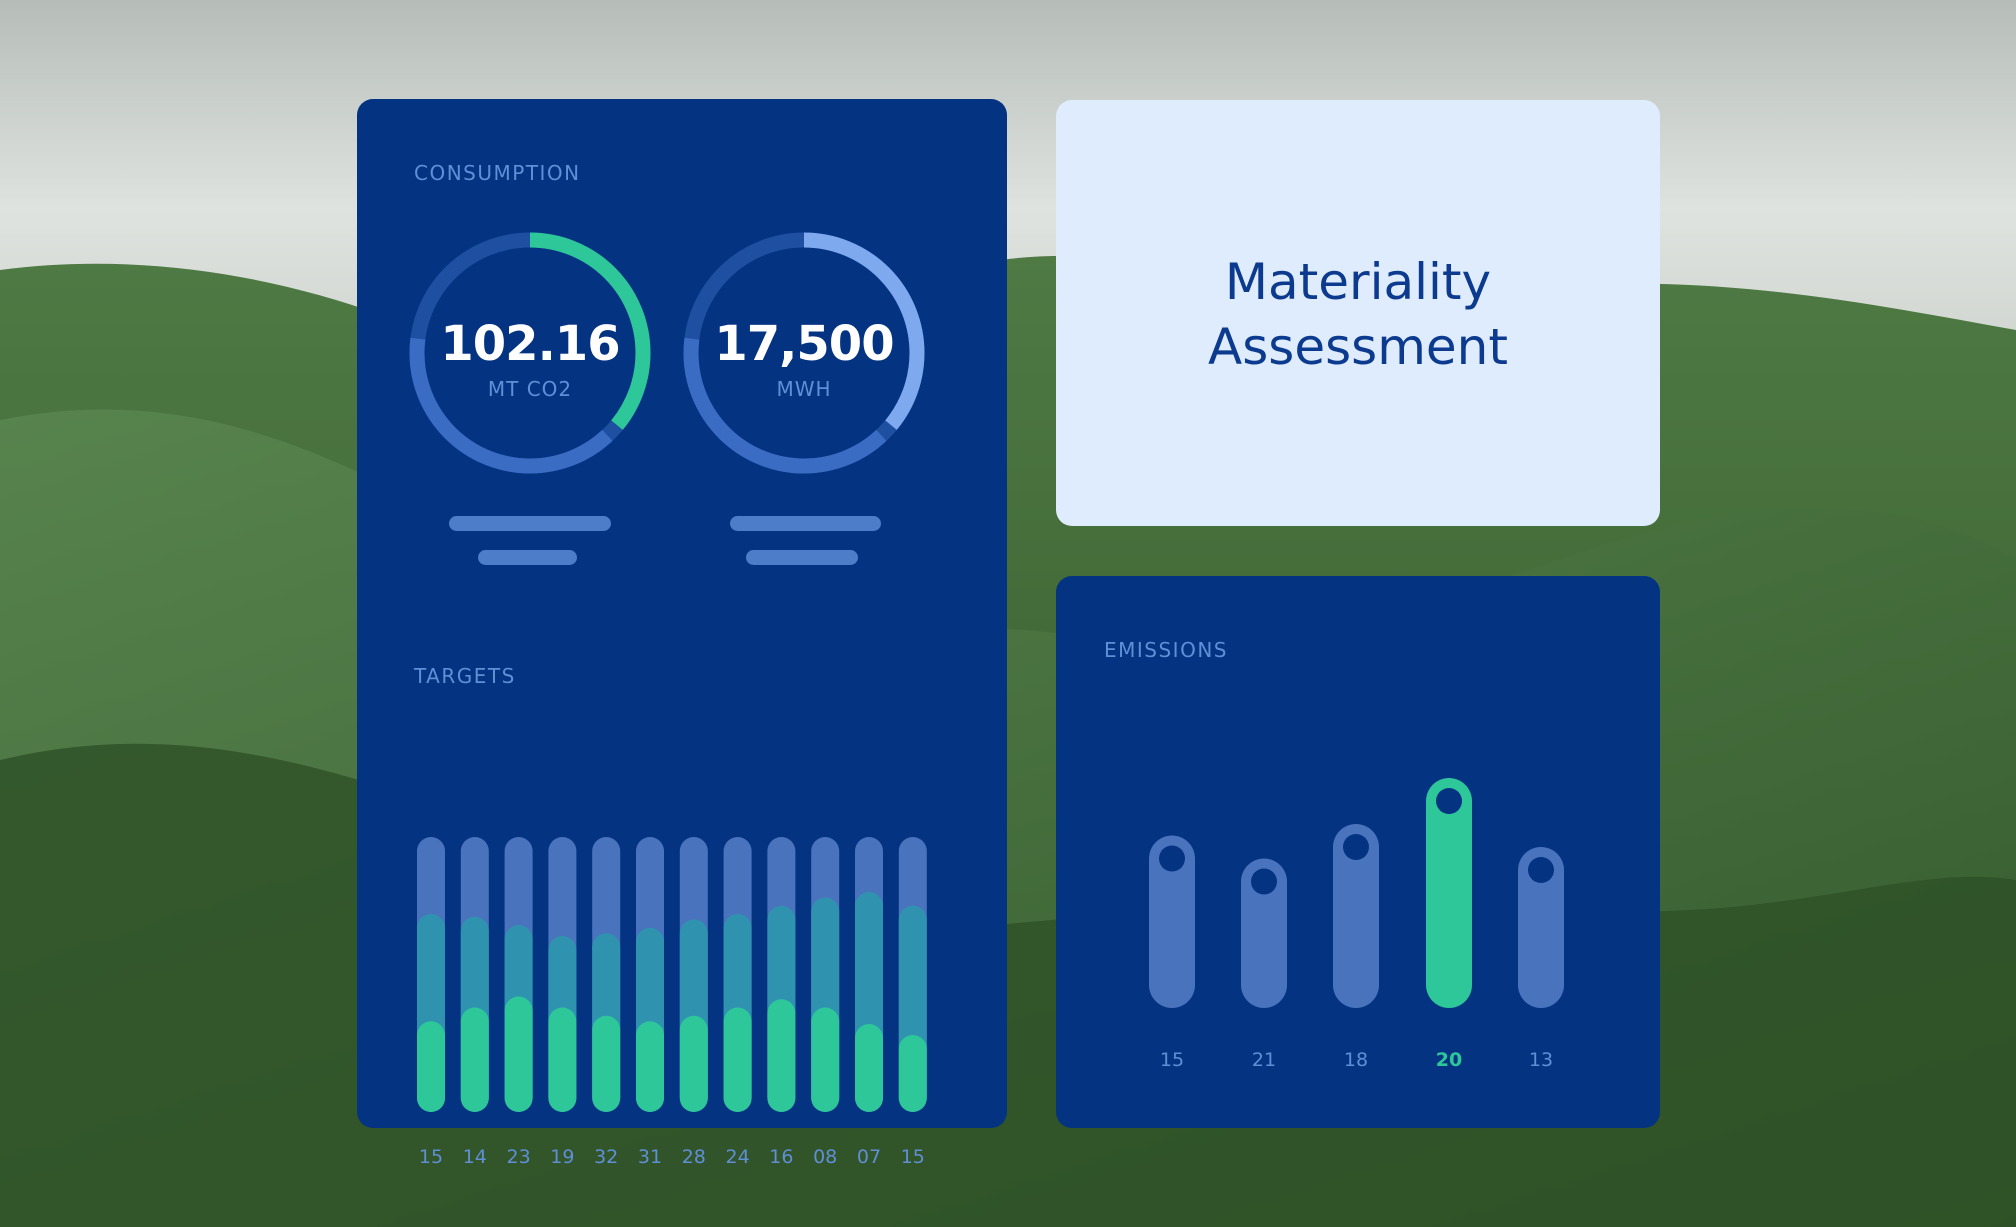 This screenshot has width=2016, height=1227. Describe the element at coordinates (869, 1157) in the screenshot. I see `targets-tick-label: 07` at that location.